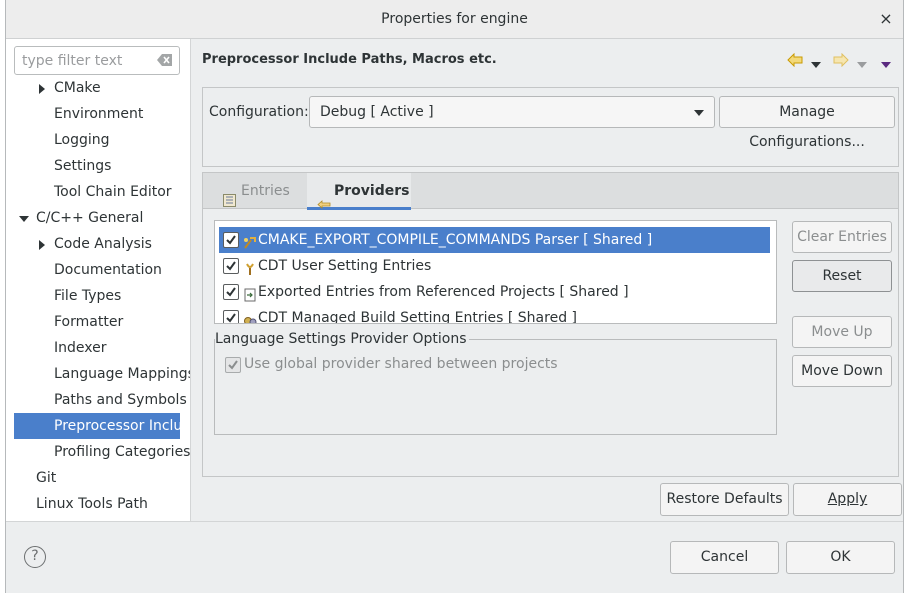  Describe the element at coordinates (88, 296) in the screenshot. I see `tree-item-label: File Types` at that location.